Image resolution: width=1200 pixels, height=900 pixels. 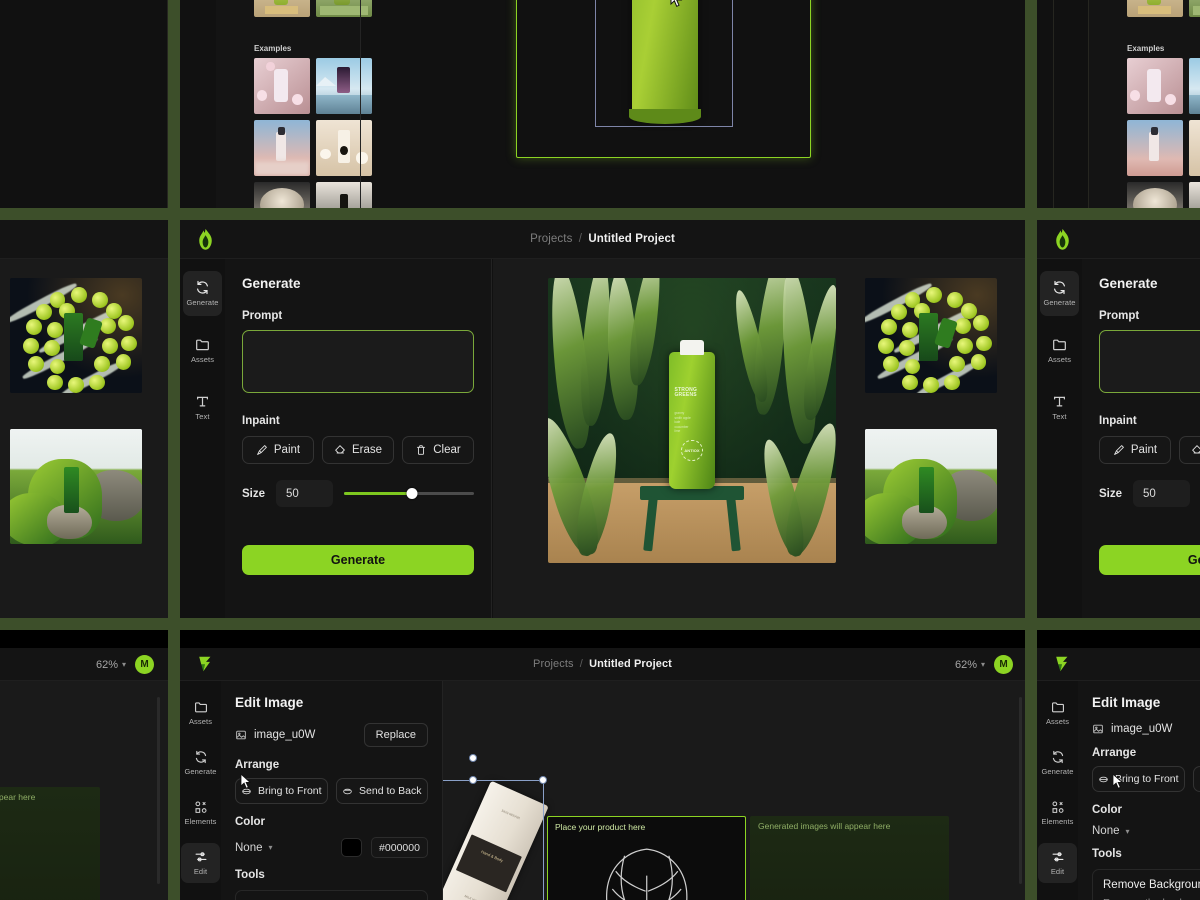 What do you see at coordinates (1057, 821) in the screenshot?
I see `sidebar-item-label: Elements` at bounding box center [1057, 821].